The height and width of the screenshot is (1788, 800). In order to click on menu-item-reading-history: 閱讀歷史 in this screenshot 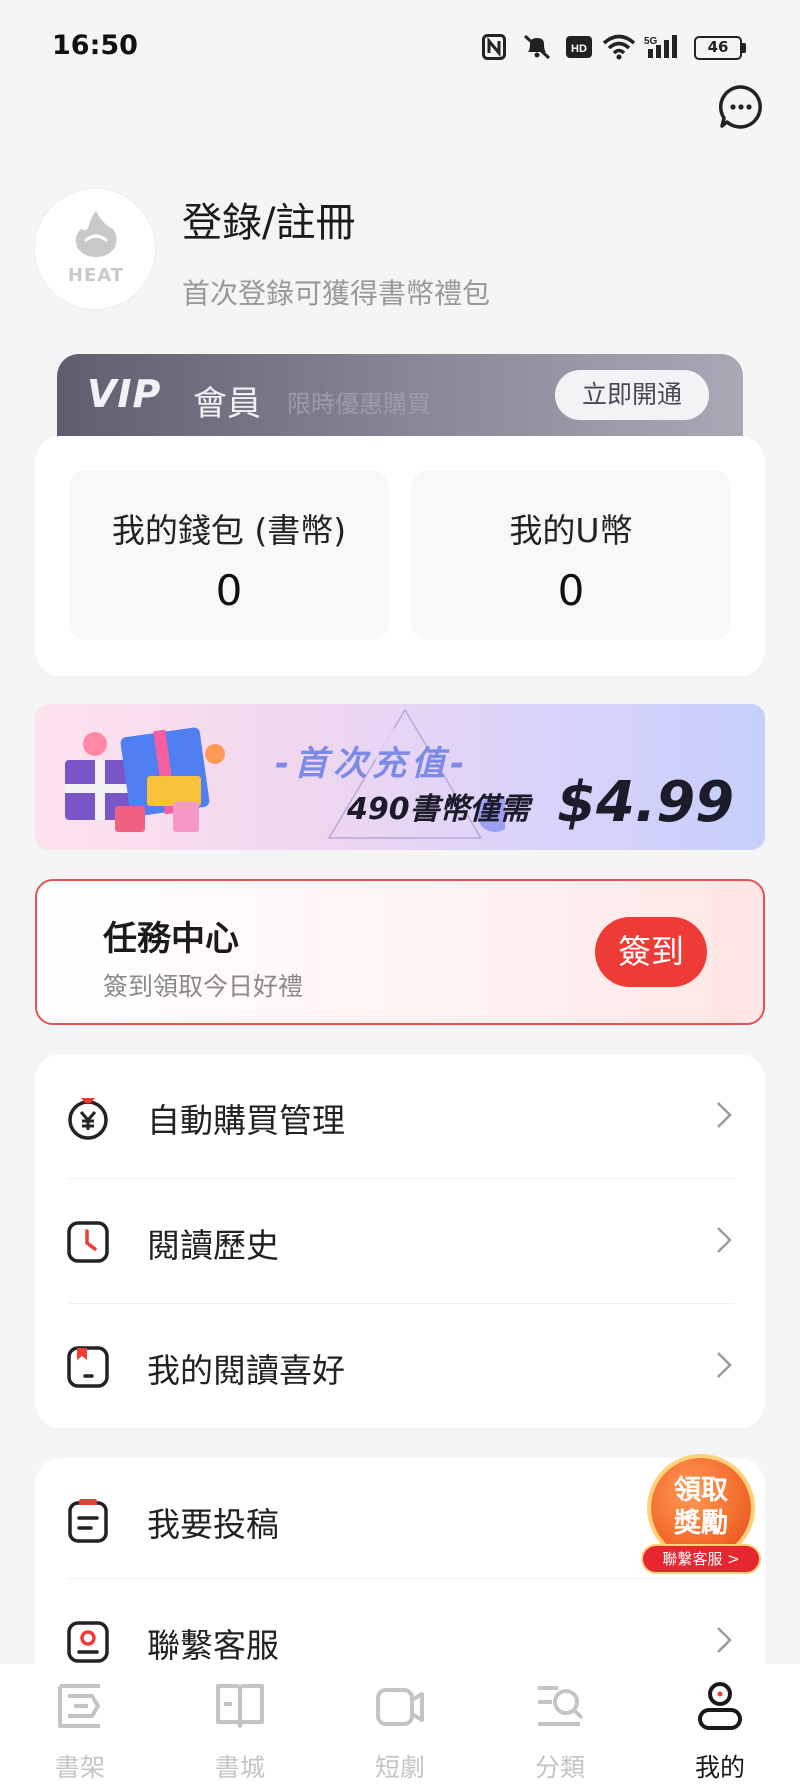, I will do `click(400, 1241)`.